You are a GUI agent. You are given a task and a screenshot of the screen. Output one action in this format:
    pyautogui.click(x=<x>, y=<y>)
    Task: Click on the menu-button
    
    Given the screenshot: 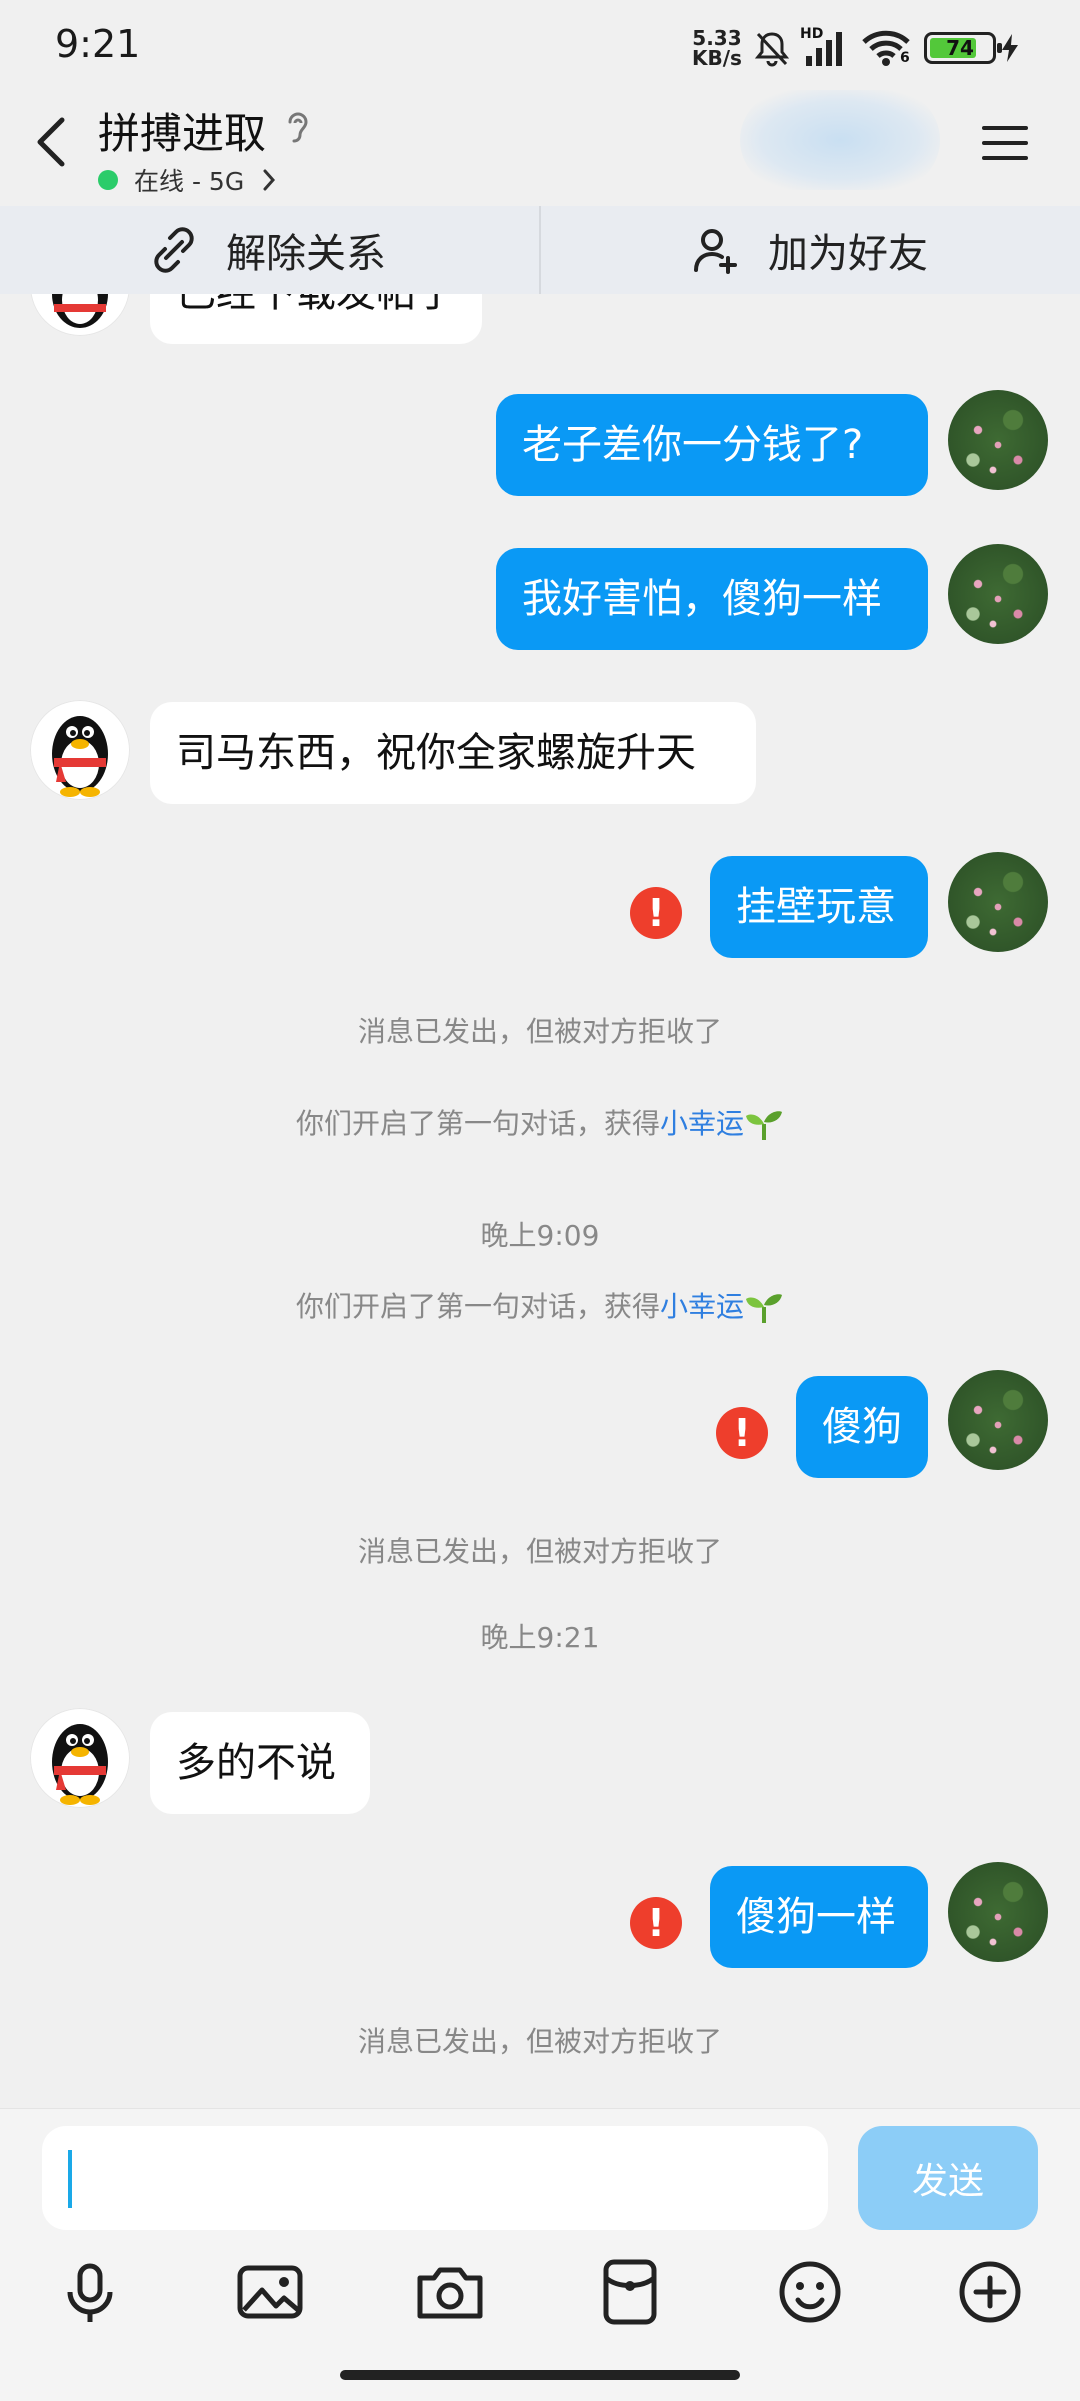 What is the action you would take?
    pyautogui.click(x=1005, y=143)
    